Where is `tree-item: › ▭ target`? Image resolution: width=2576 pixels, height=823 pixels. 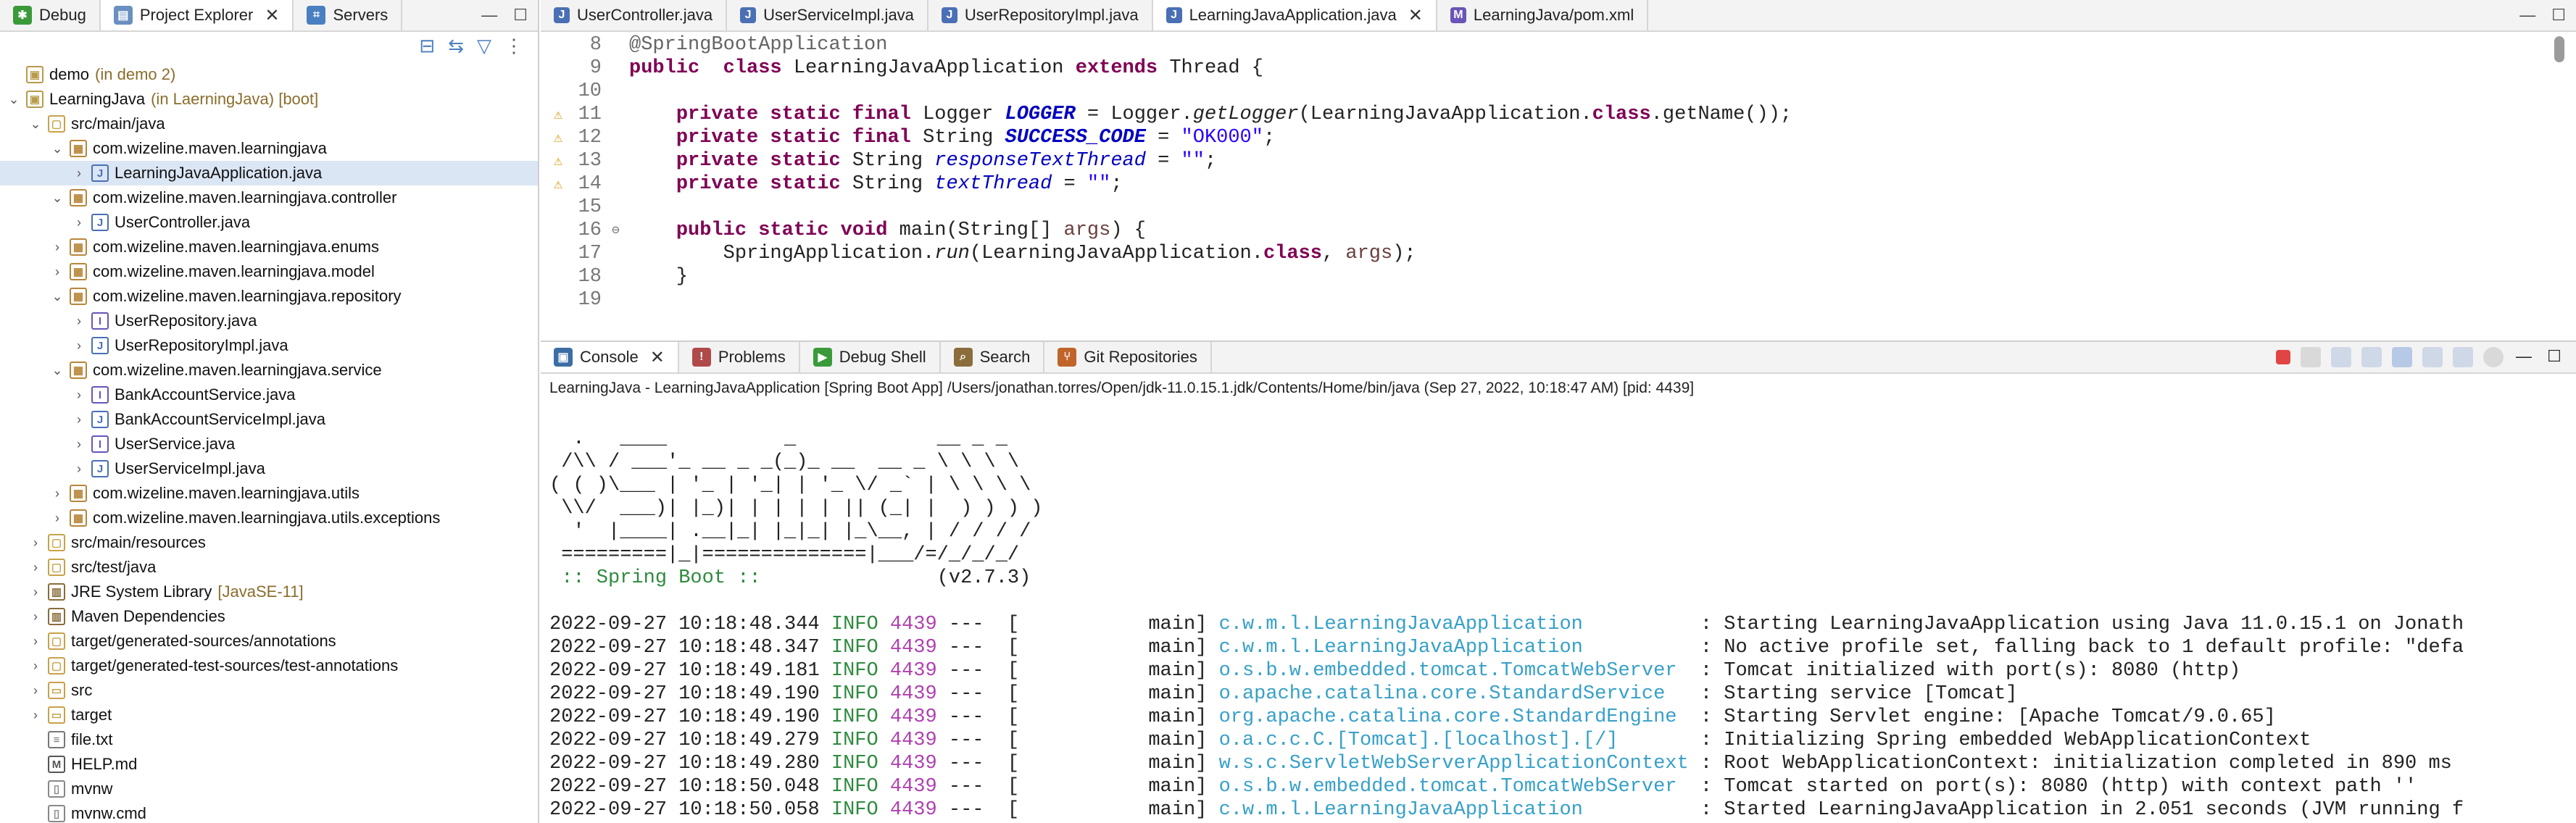 tree-item: › ▭ target is located at coordinates (269, 715).